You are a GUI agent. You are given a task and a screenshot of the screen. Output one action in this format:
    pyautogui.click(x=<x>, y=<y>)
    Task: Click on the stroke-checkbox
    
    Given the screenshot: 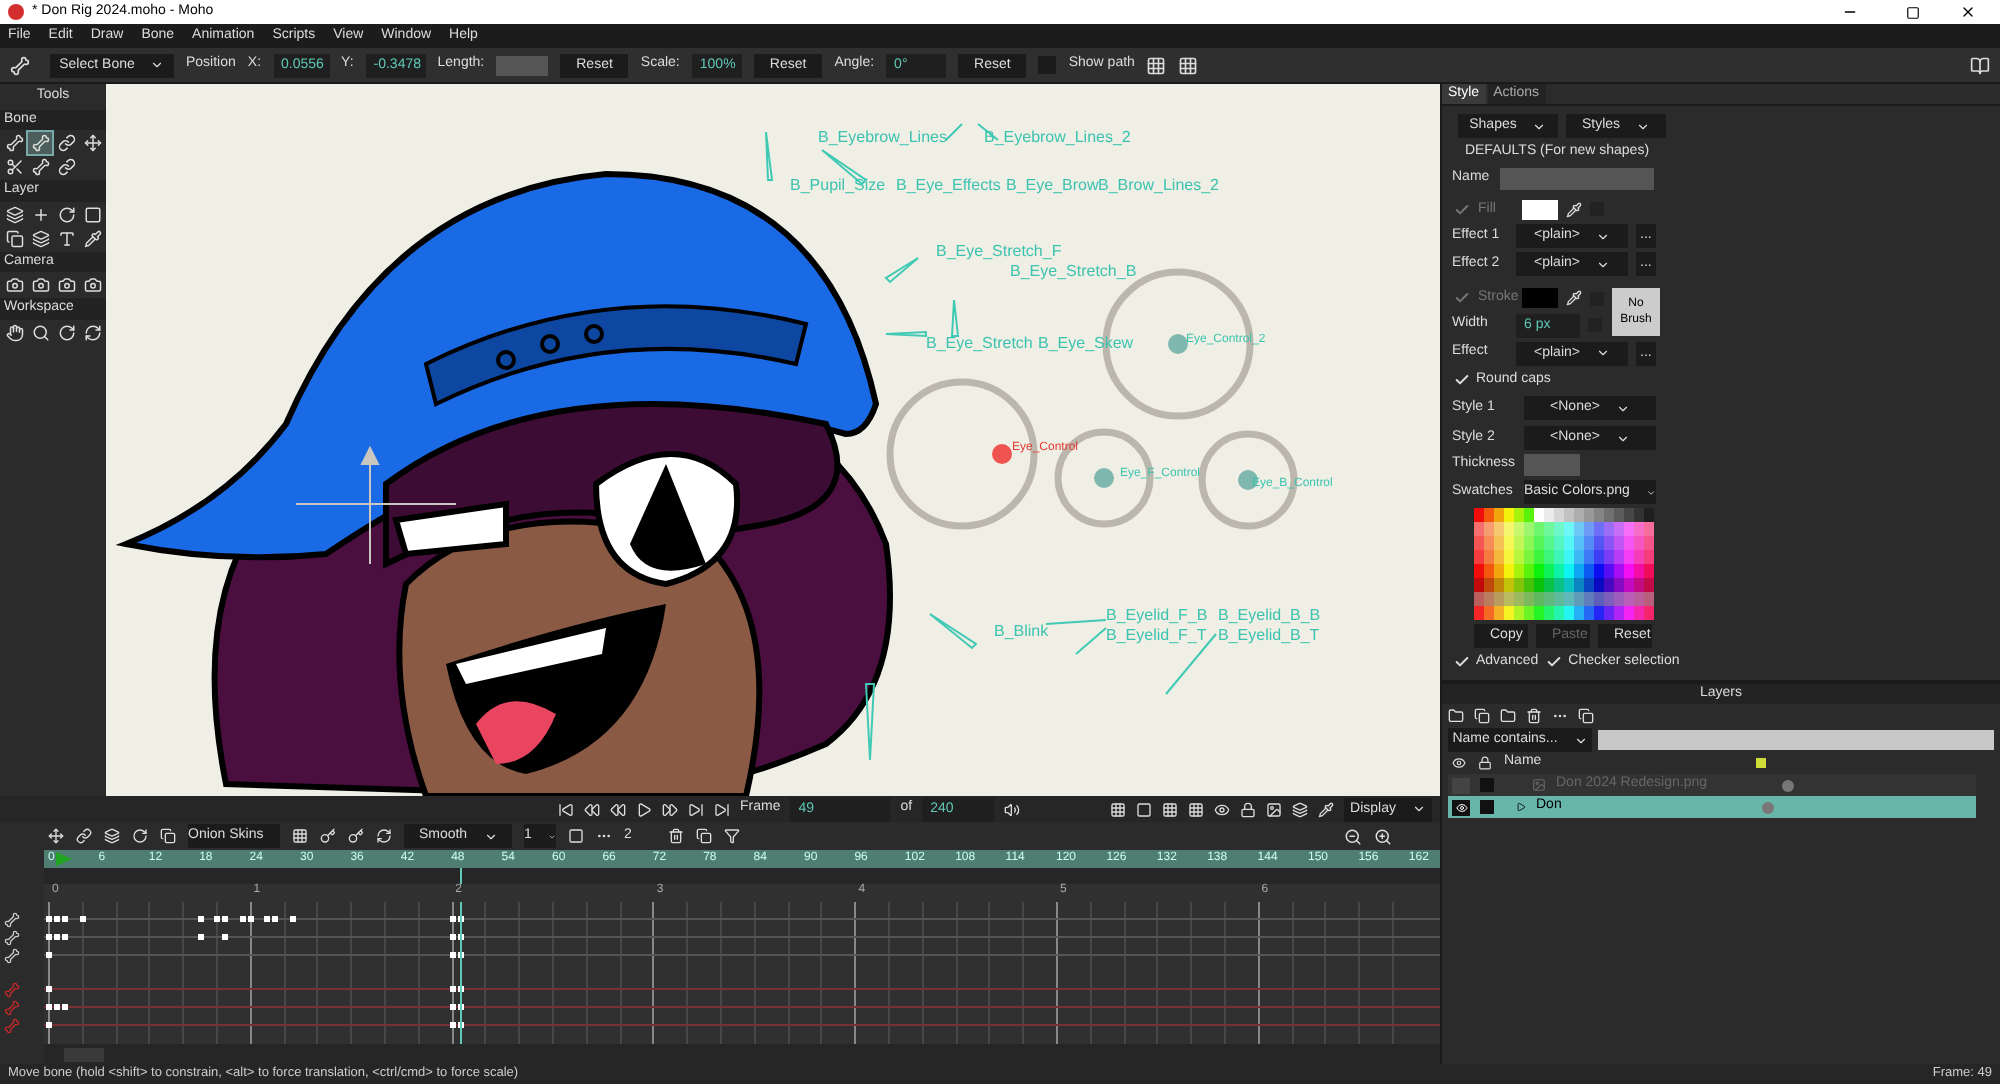 What is the action you would take?
    pyautogui.click(x=1461, y=298)
    